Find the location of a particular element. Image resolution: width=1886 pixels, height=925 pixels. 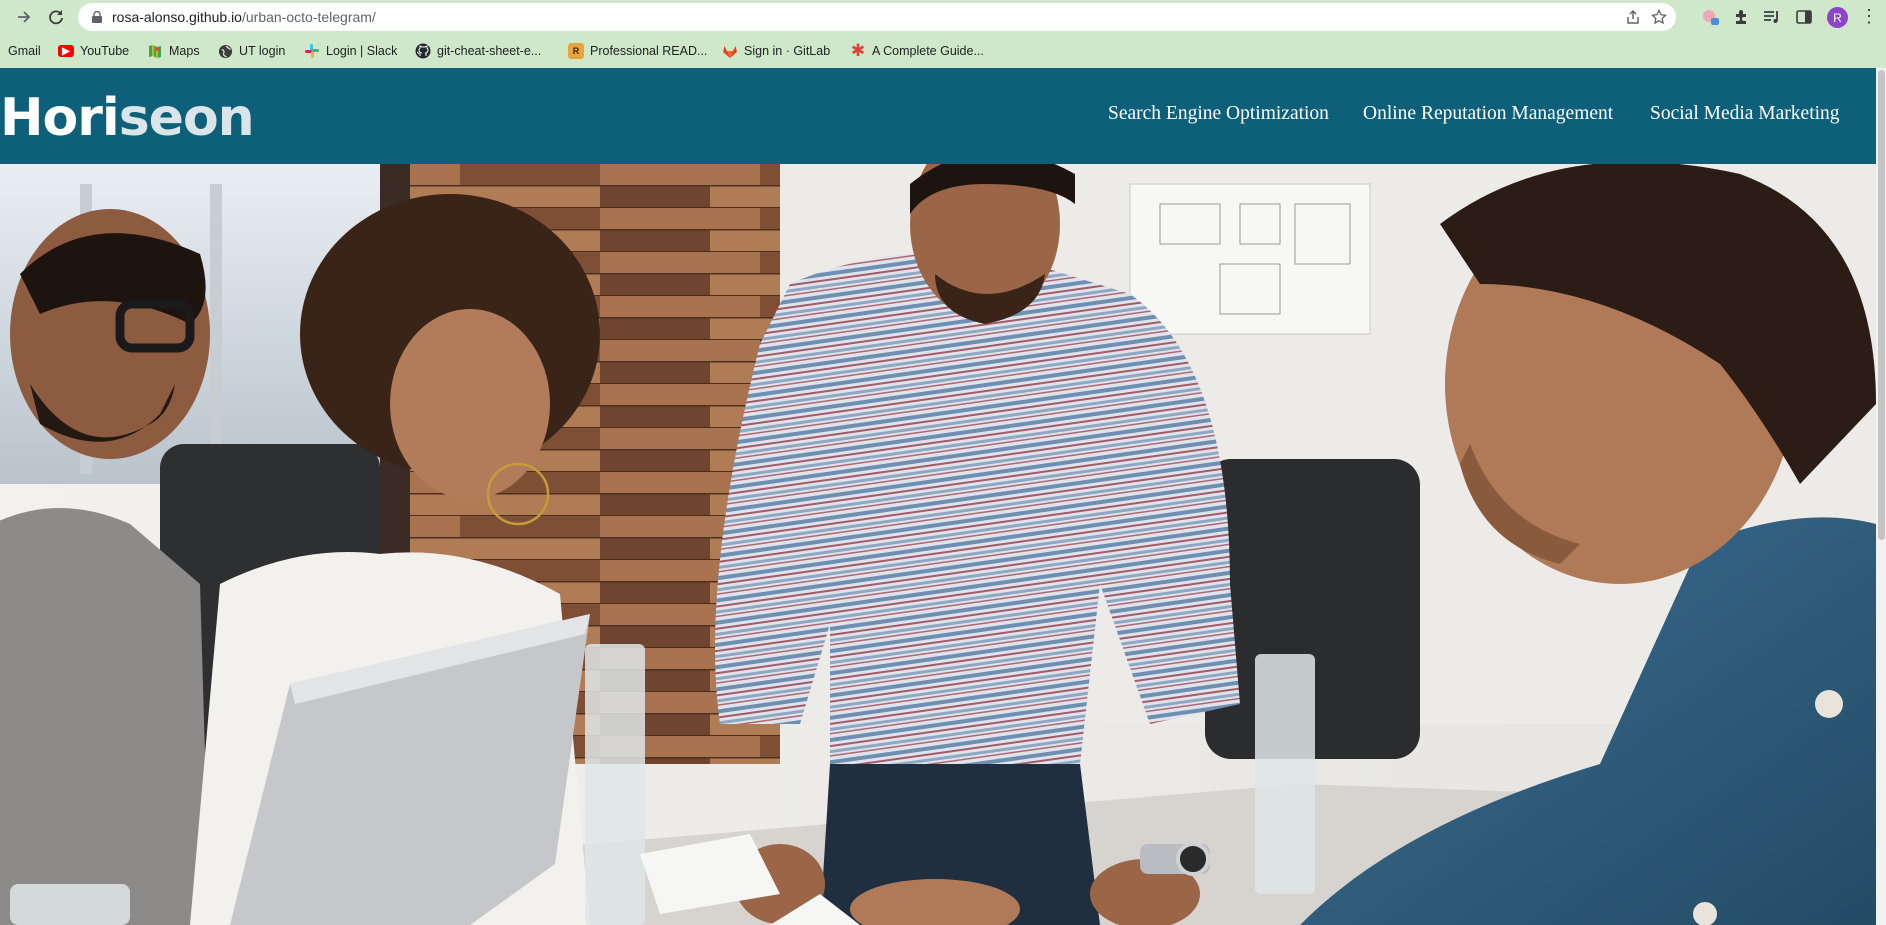

youtube-icon: ▶ is located at coordinates (66, 51).